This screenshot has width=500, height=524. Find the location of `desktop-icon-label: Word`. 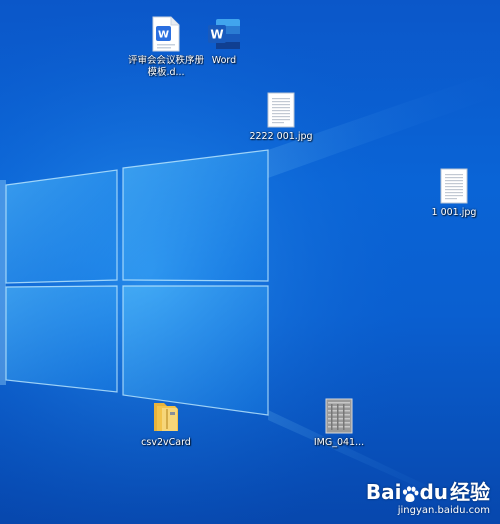

desktop-icon-label: Word is located at coordinates (224, 60).